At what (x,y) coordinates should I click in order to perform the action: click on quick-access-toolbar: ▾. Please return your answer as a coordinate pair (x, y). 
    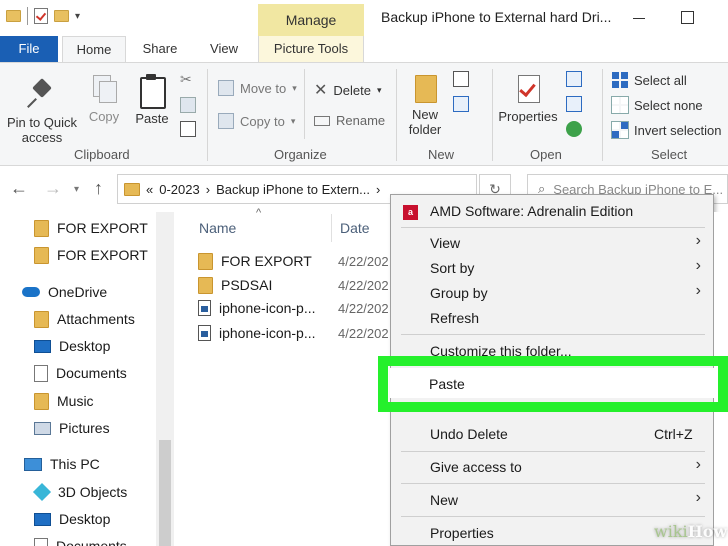
    Looking at the image, I should click on (43, 16).